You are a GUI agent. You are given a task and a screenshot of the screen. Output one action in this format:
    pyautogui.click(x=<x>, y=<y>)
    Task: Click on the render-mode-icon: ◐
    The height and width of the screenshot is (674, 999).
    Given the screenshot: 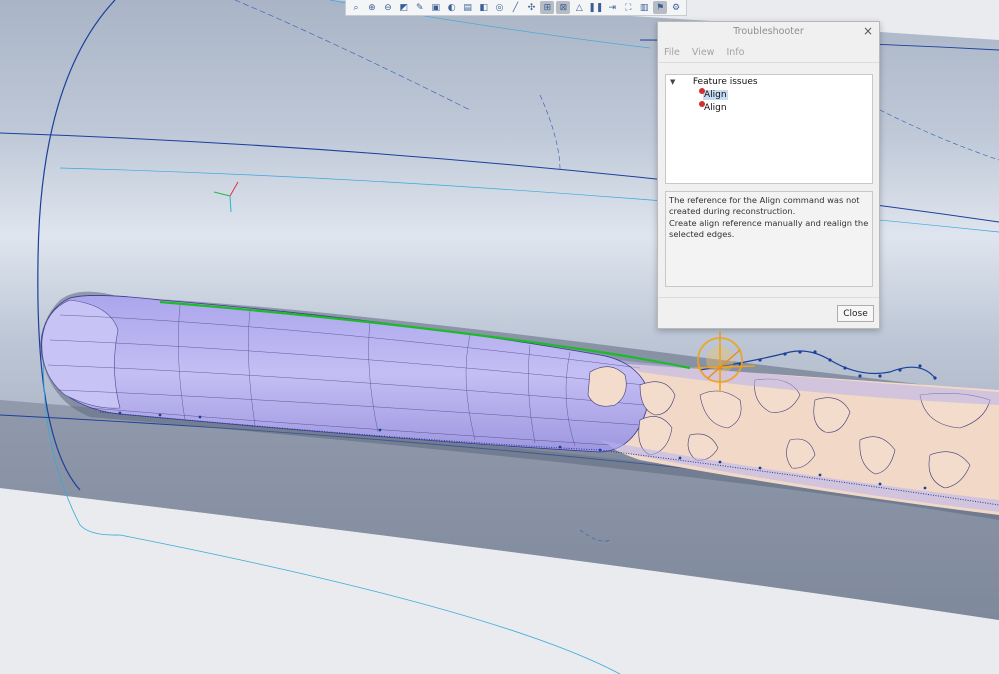 What is the action you would take?
    pyautogui.click(x=452, y=7)
    